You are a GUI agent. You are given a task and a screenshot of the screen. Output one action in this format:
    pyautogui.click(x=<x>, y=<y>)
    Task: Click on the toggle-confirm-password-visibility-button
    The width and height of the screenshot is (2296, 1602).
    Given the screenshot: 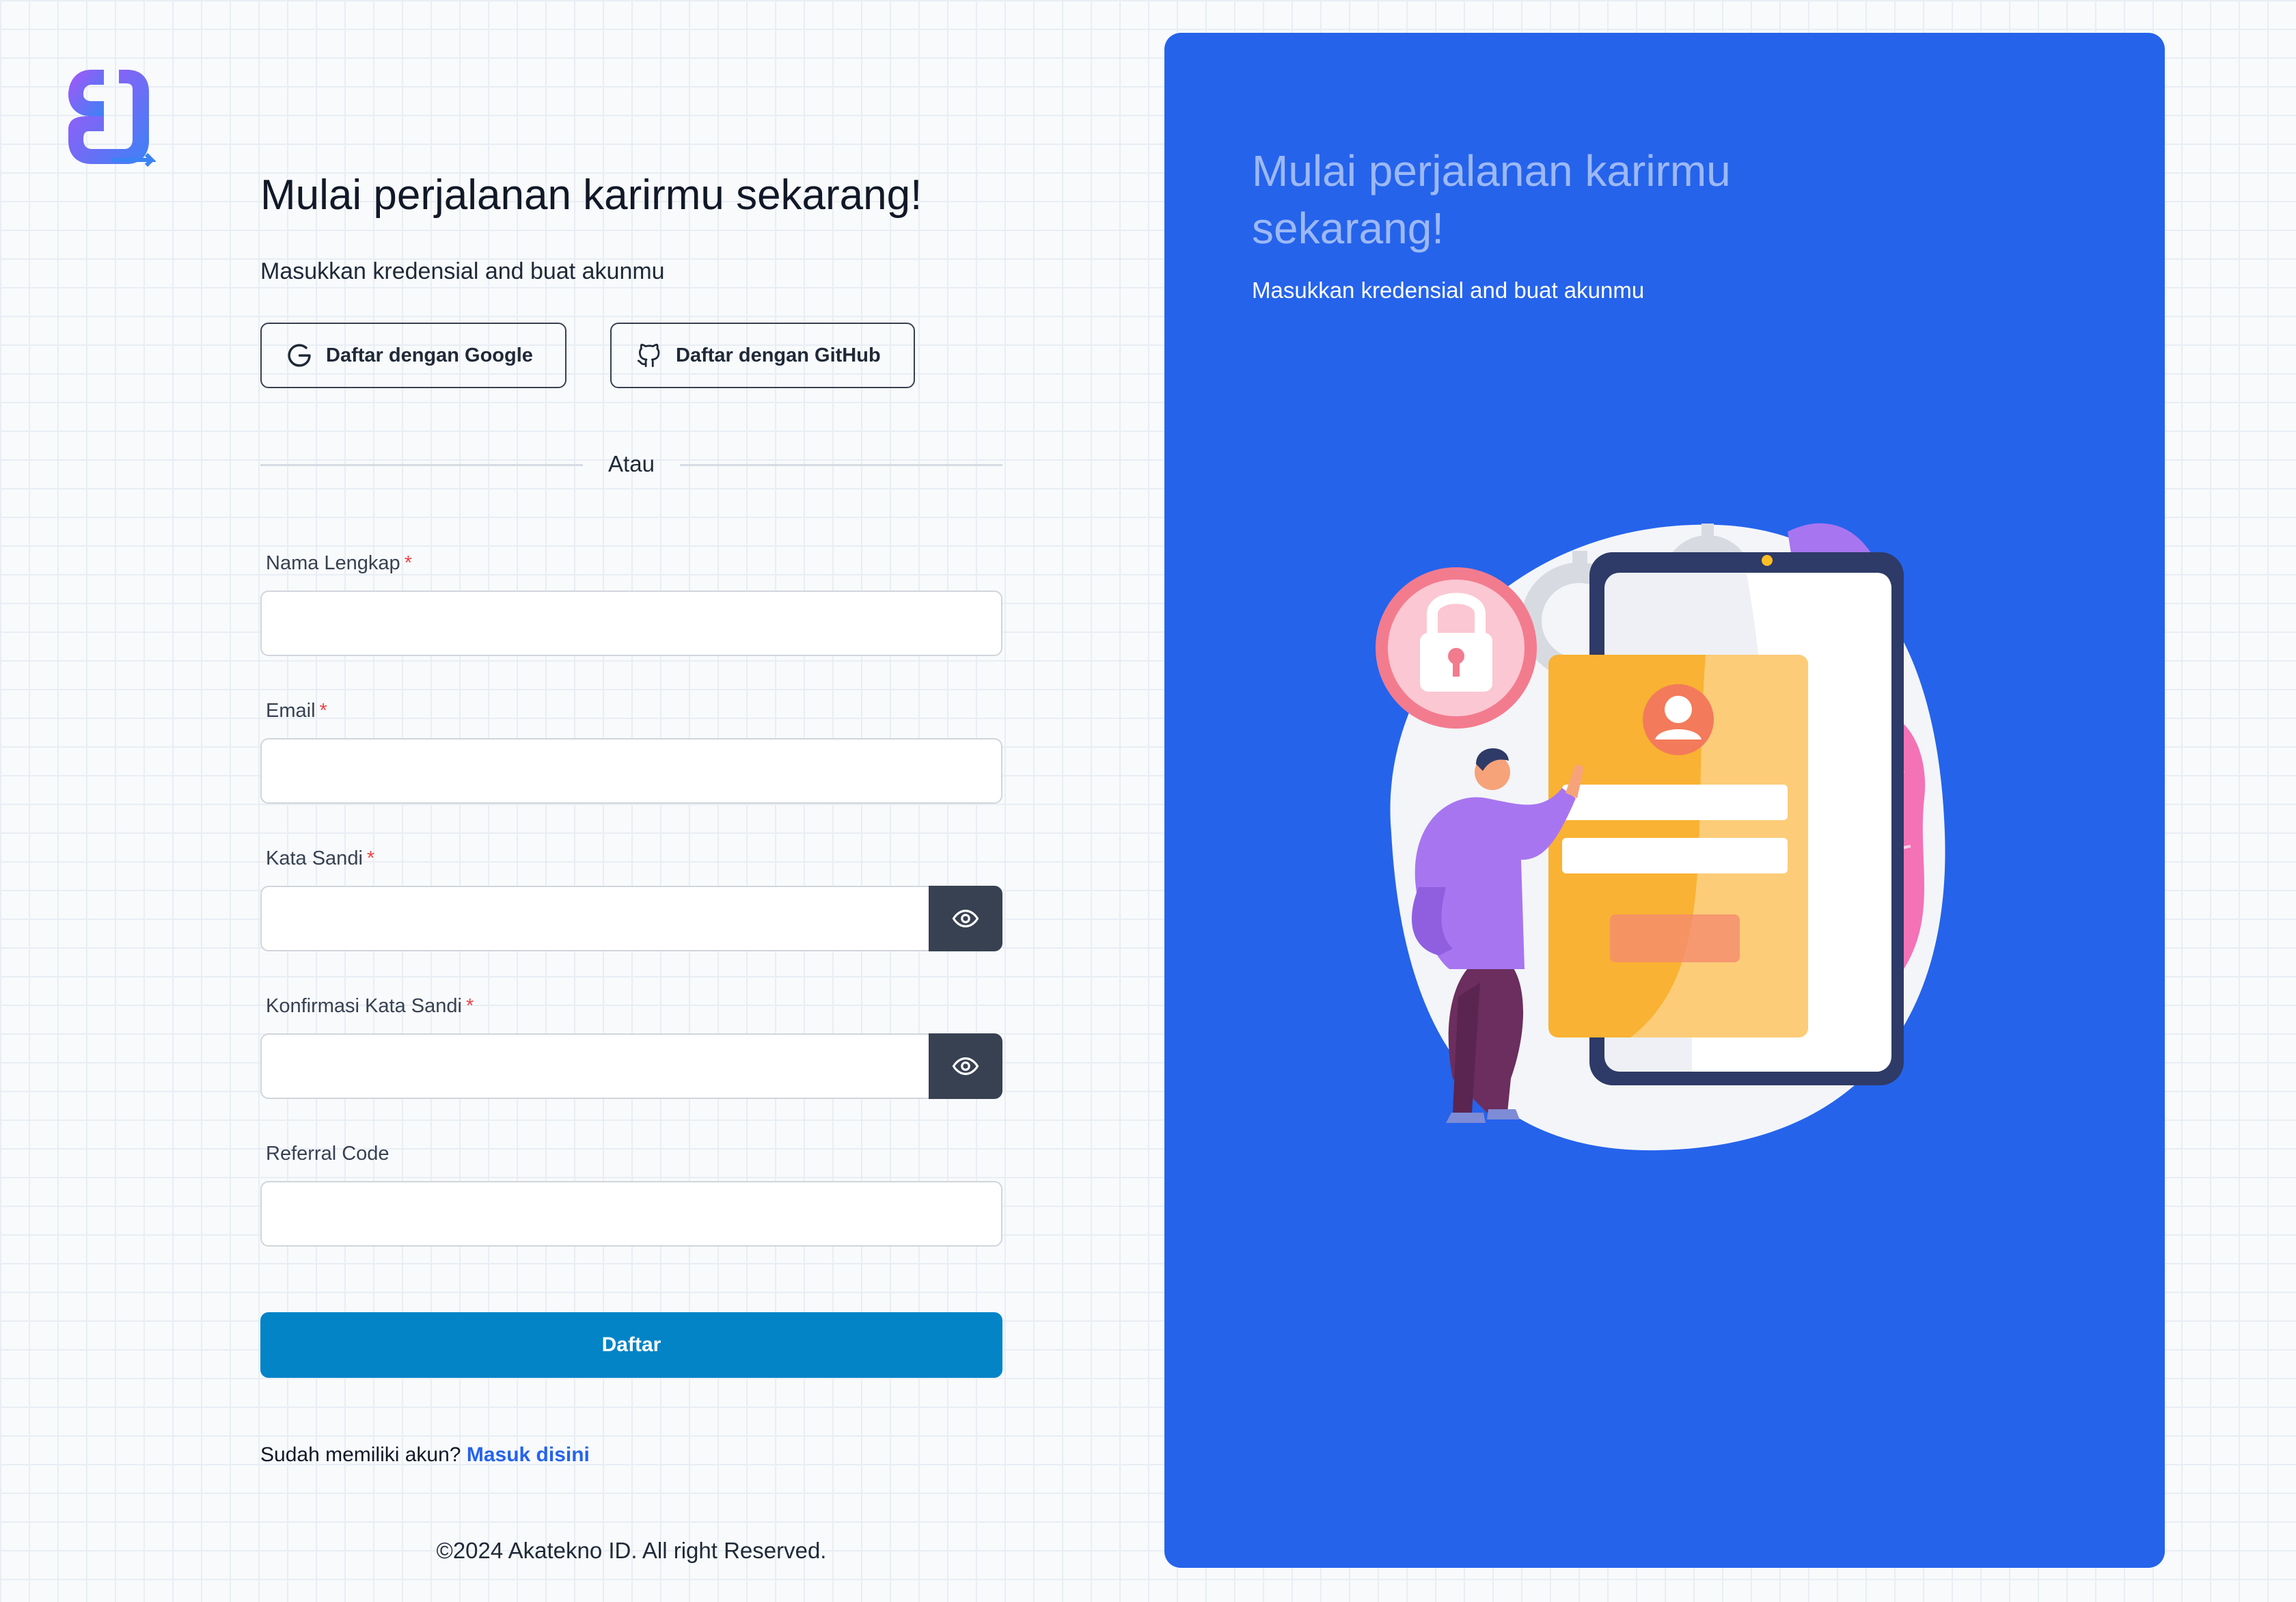 What is the action you would take?
    pyautogui.click(x=966, y=1066)
    